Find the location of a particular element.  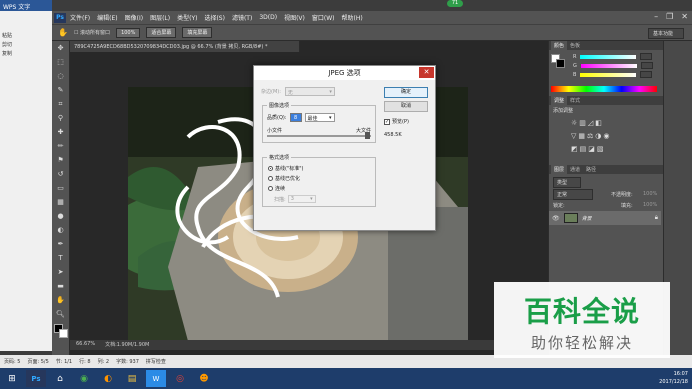

gradient-map-icon: ▧ is located at coordinates (601, 149).